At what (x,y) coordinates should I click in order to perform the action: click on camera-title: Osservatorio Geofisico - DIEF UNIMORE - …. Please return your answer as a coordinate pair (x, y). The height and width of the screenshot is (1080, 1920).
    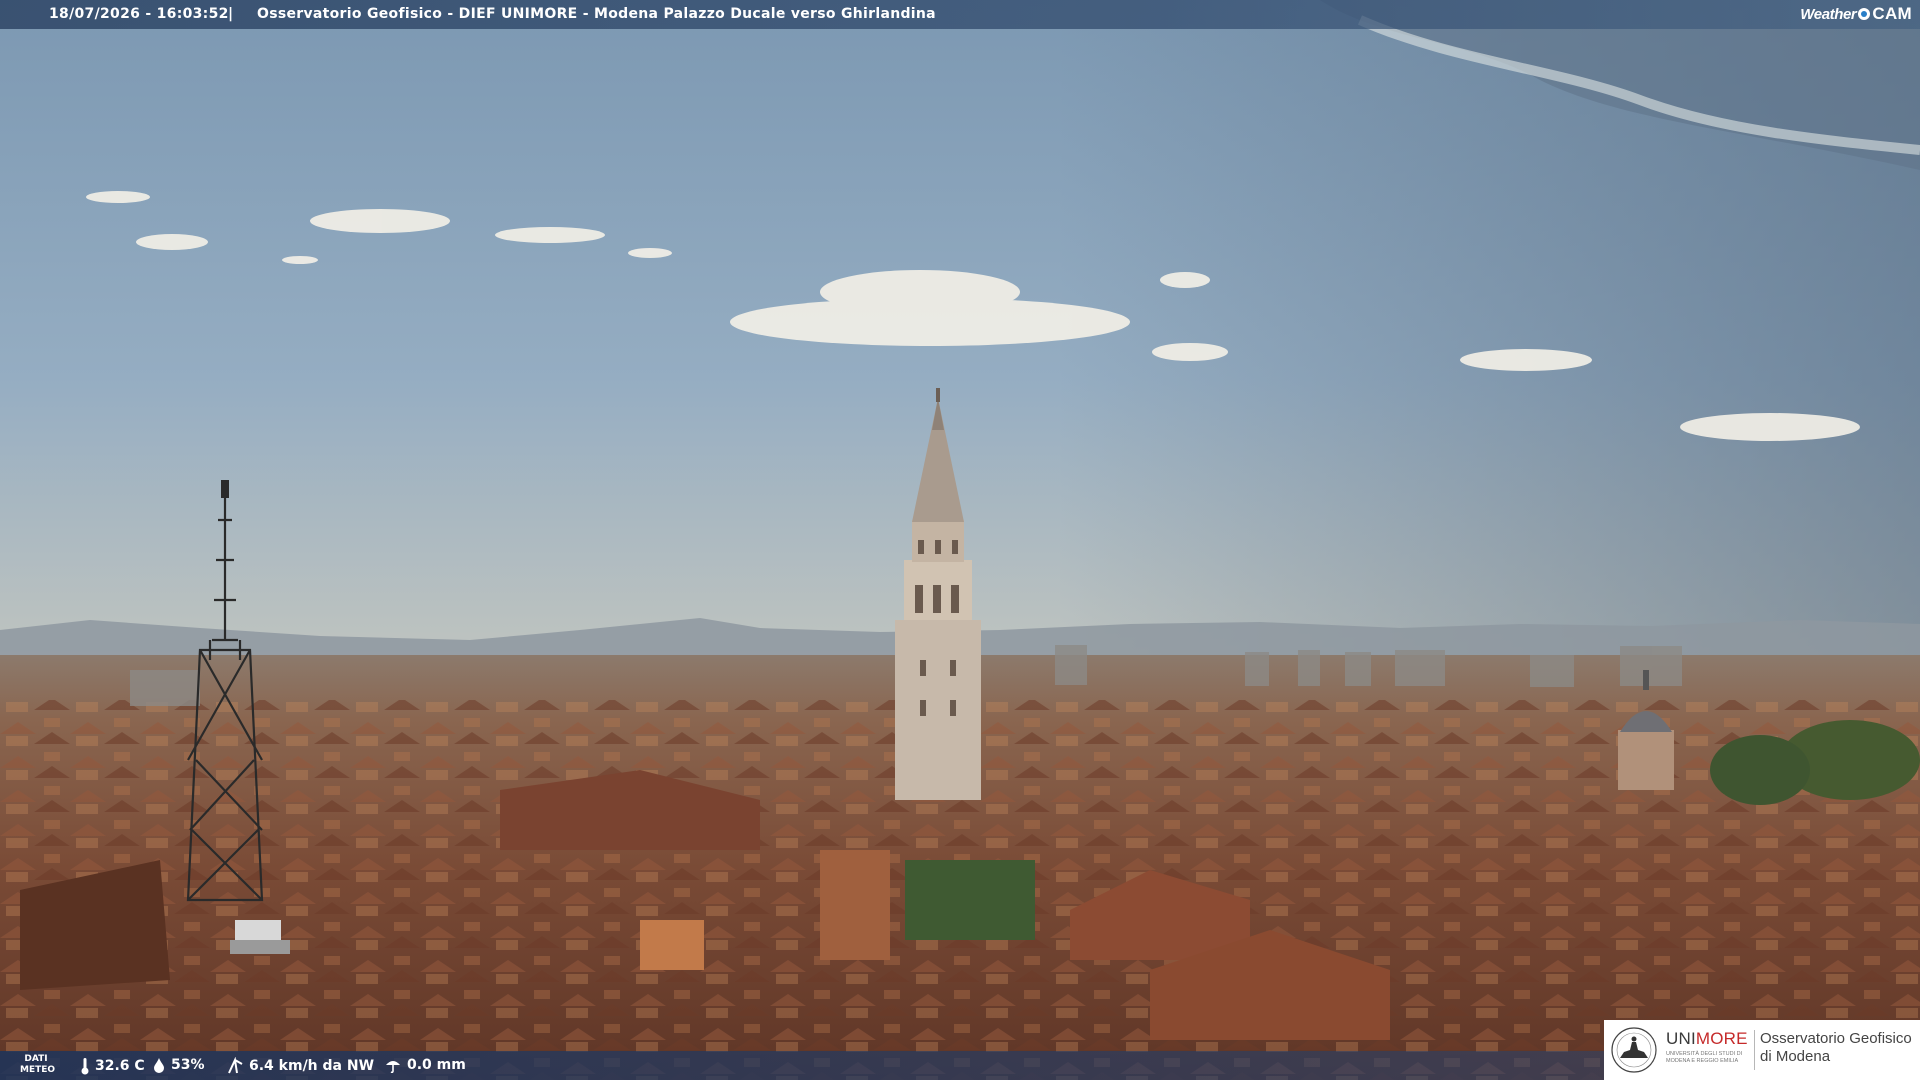
    Looking at the image, I should click on (596, 14).